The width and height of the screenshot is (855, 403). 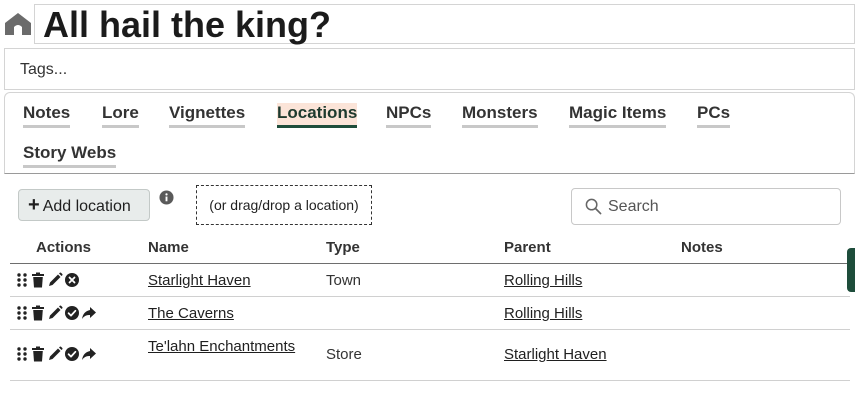 I want to click on tab-npcs: NPCs, so click(x=409, y=115).